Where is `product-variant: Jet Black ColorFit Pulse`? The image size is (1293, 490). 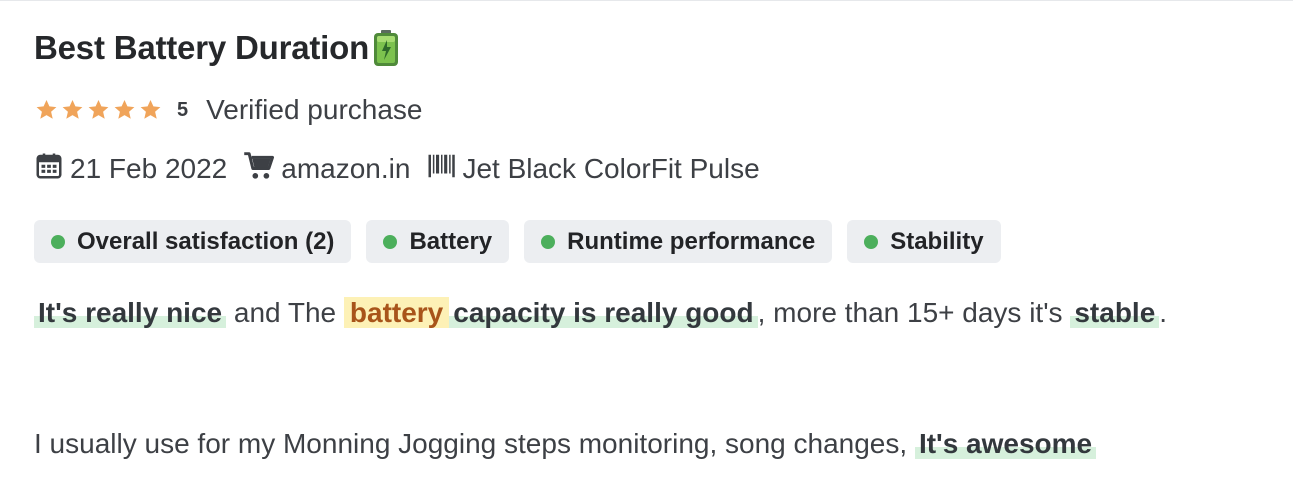 product-variant: Jet Black ColorFit Pulse is located at coordinates (611, 168).